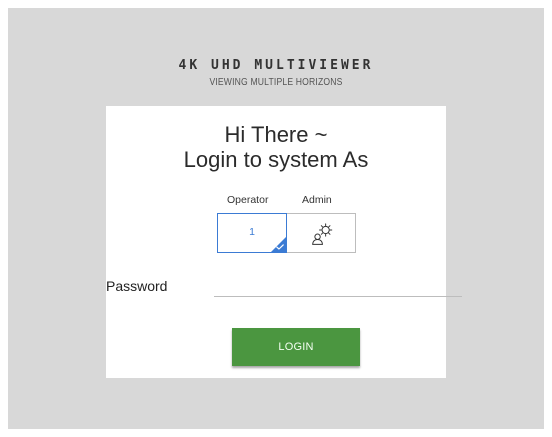  Describe the element at coordinates (338, 283) in the screenshot. I see `password-input` at that location.